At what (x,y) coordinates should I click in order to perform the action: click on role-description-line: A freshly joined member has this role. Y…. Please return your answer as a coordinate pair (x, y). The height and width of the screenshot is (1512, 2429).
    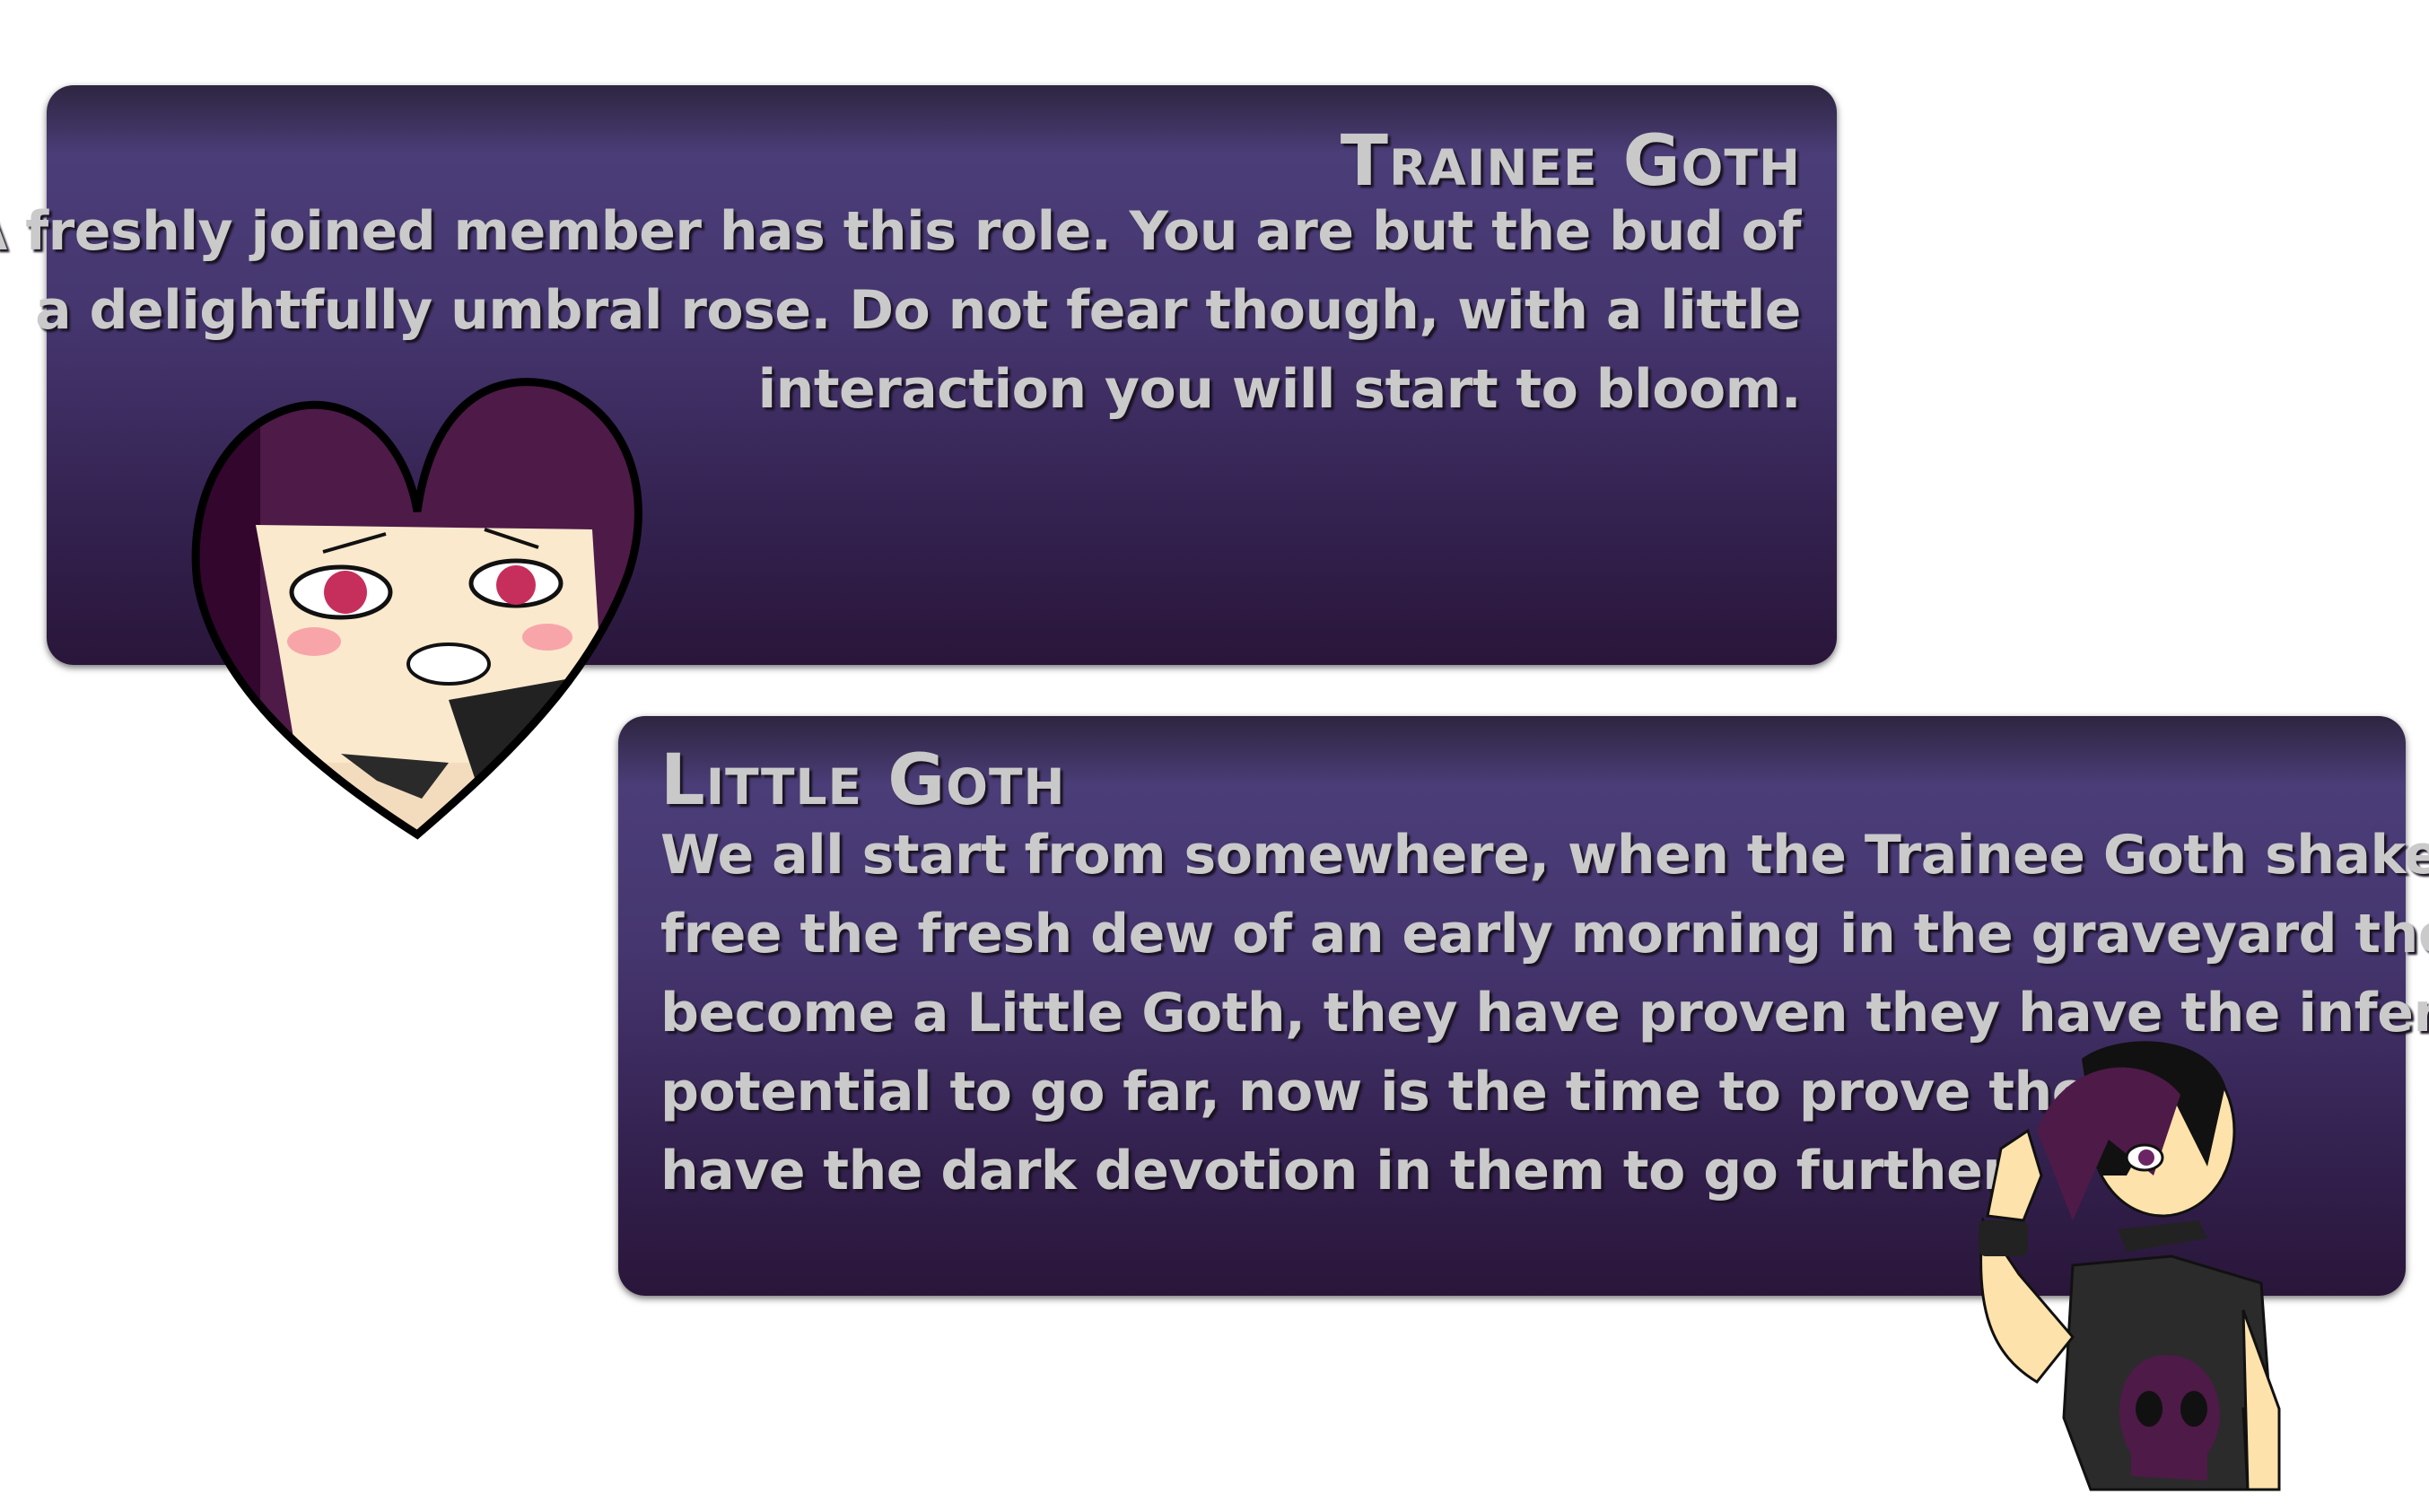
    Looking at the image, I should click on (901, 231).